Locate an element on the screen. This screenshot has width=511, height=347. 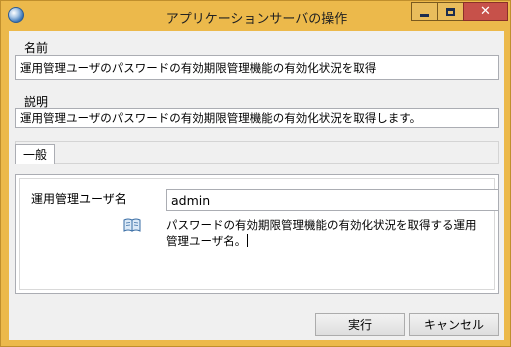
admin-user-label: 運用管理ユーザ名 is located at coordinates (79, 199).